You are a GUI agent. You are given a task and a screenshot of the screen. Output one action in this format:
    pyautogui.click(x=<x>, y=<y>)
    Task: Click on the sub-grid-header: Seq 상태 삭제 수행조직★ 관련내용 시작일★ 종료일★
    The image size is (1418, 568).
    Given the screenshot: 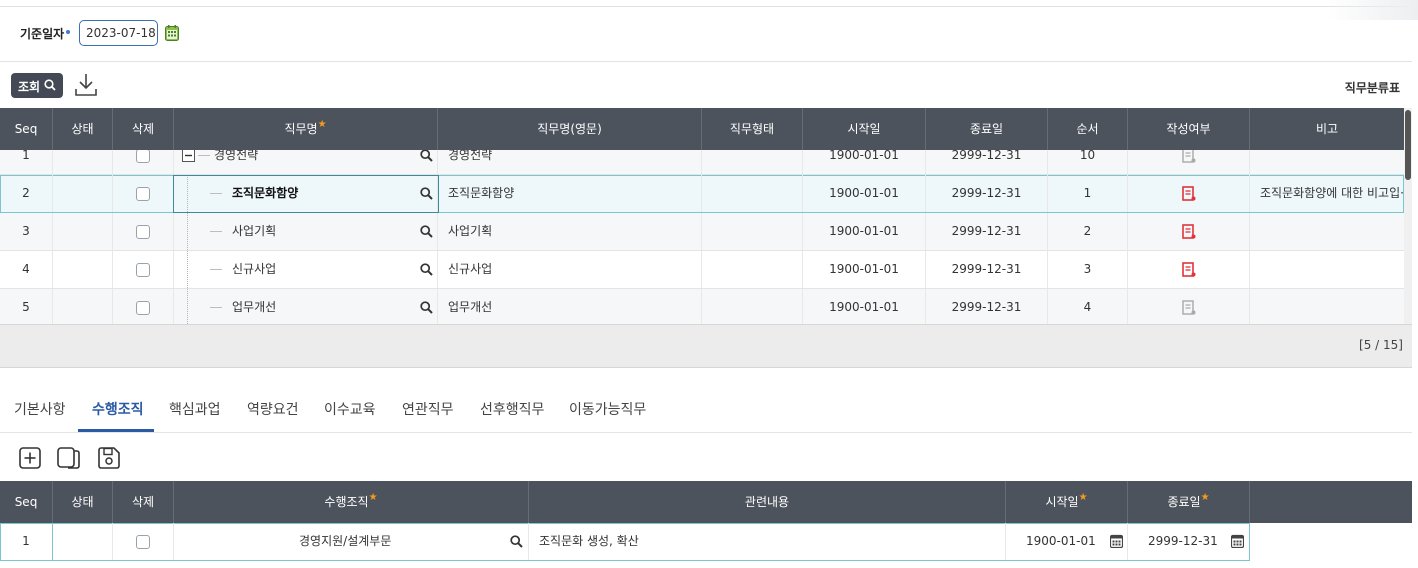 What is the action you would take?
    pyautogui.click(x=706, y=502)
    